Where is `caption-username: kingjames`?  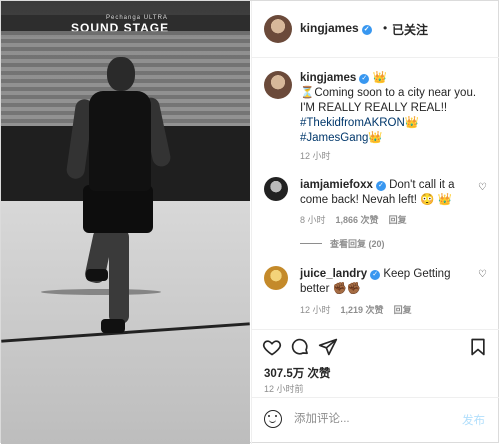 caption-username: kingjames is located at coordinates (328, 78).